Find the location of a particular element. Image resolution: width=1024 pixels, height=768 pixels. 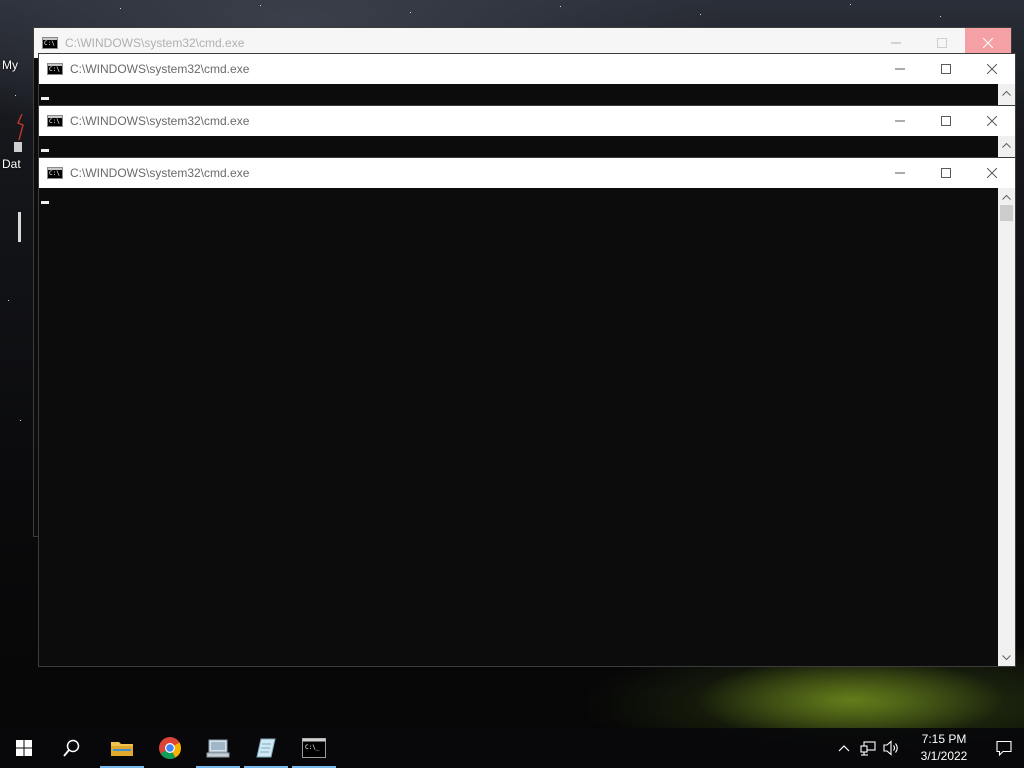

taskbar: C:\_ 7:15 PM 3/1/2022 is located at coordinates (512, 748).